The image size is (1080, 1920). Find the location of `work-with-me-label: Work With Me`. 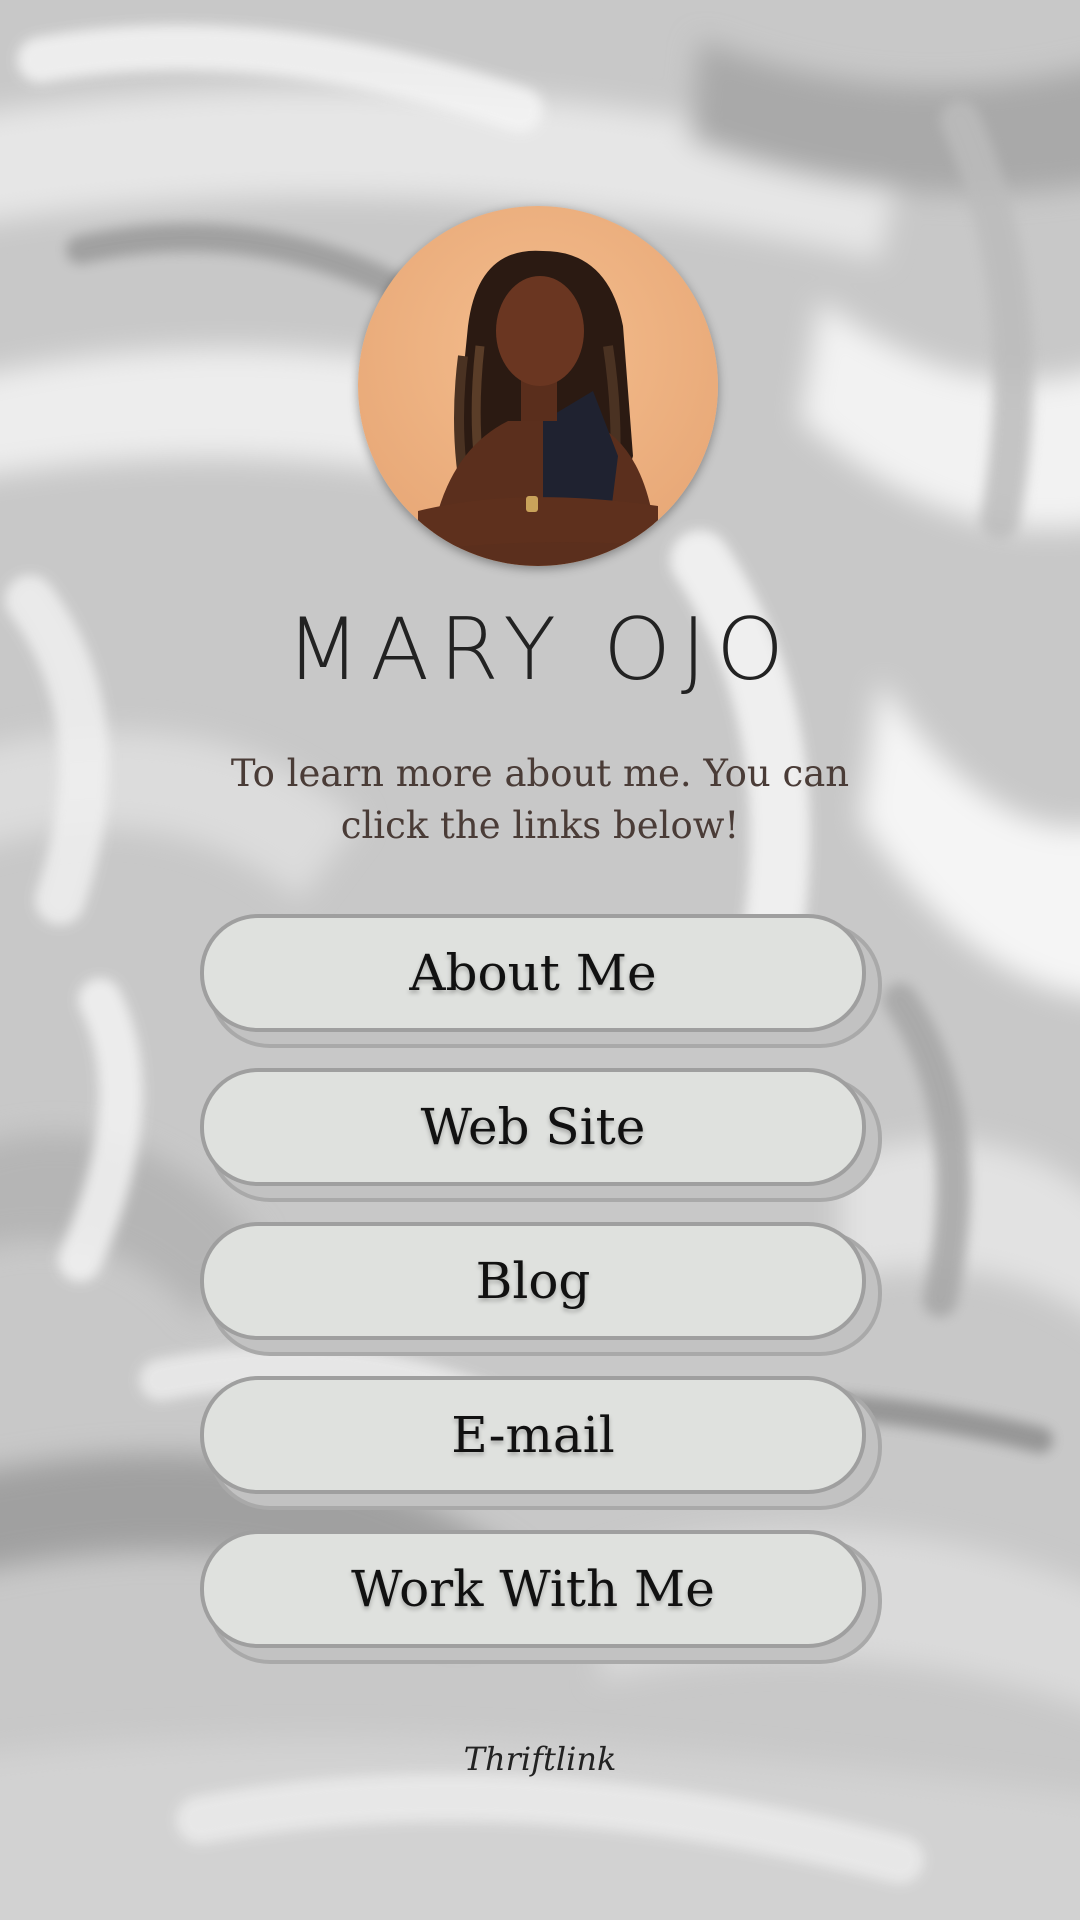

work-with-me-label: Work With Me is located at coordinates (533, 1589).